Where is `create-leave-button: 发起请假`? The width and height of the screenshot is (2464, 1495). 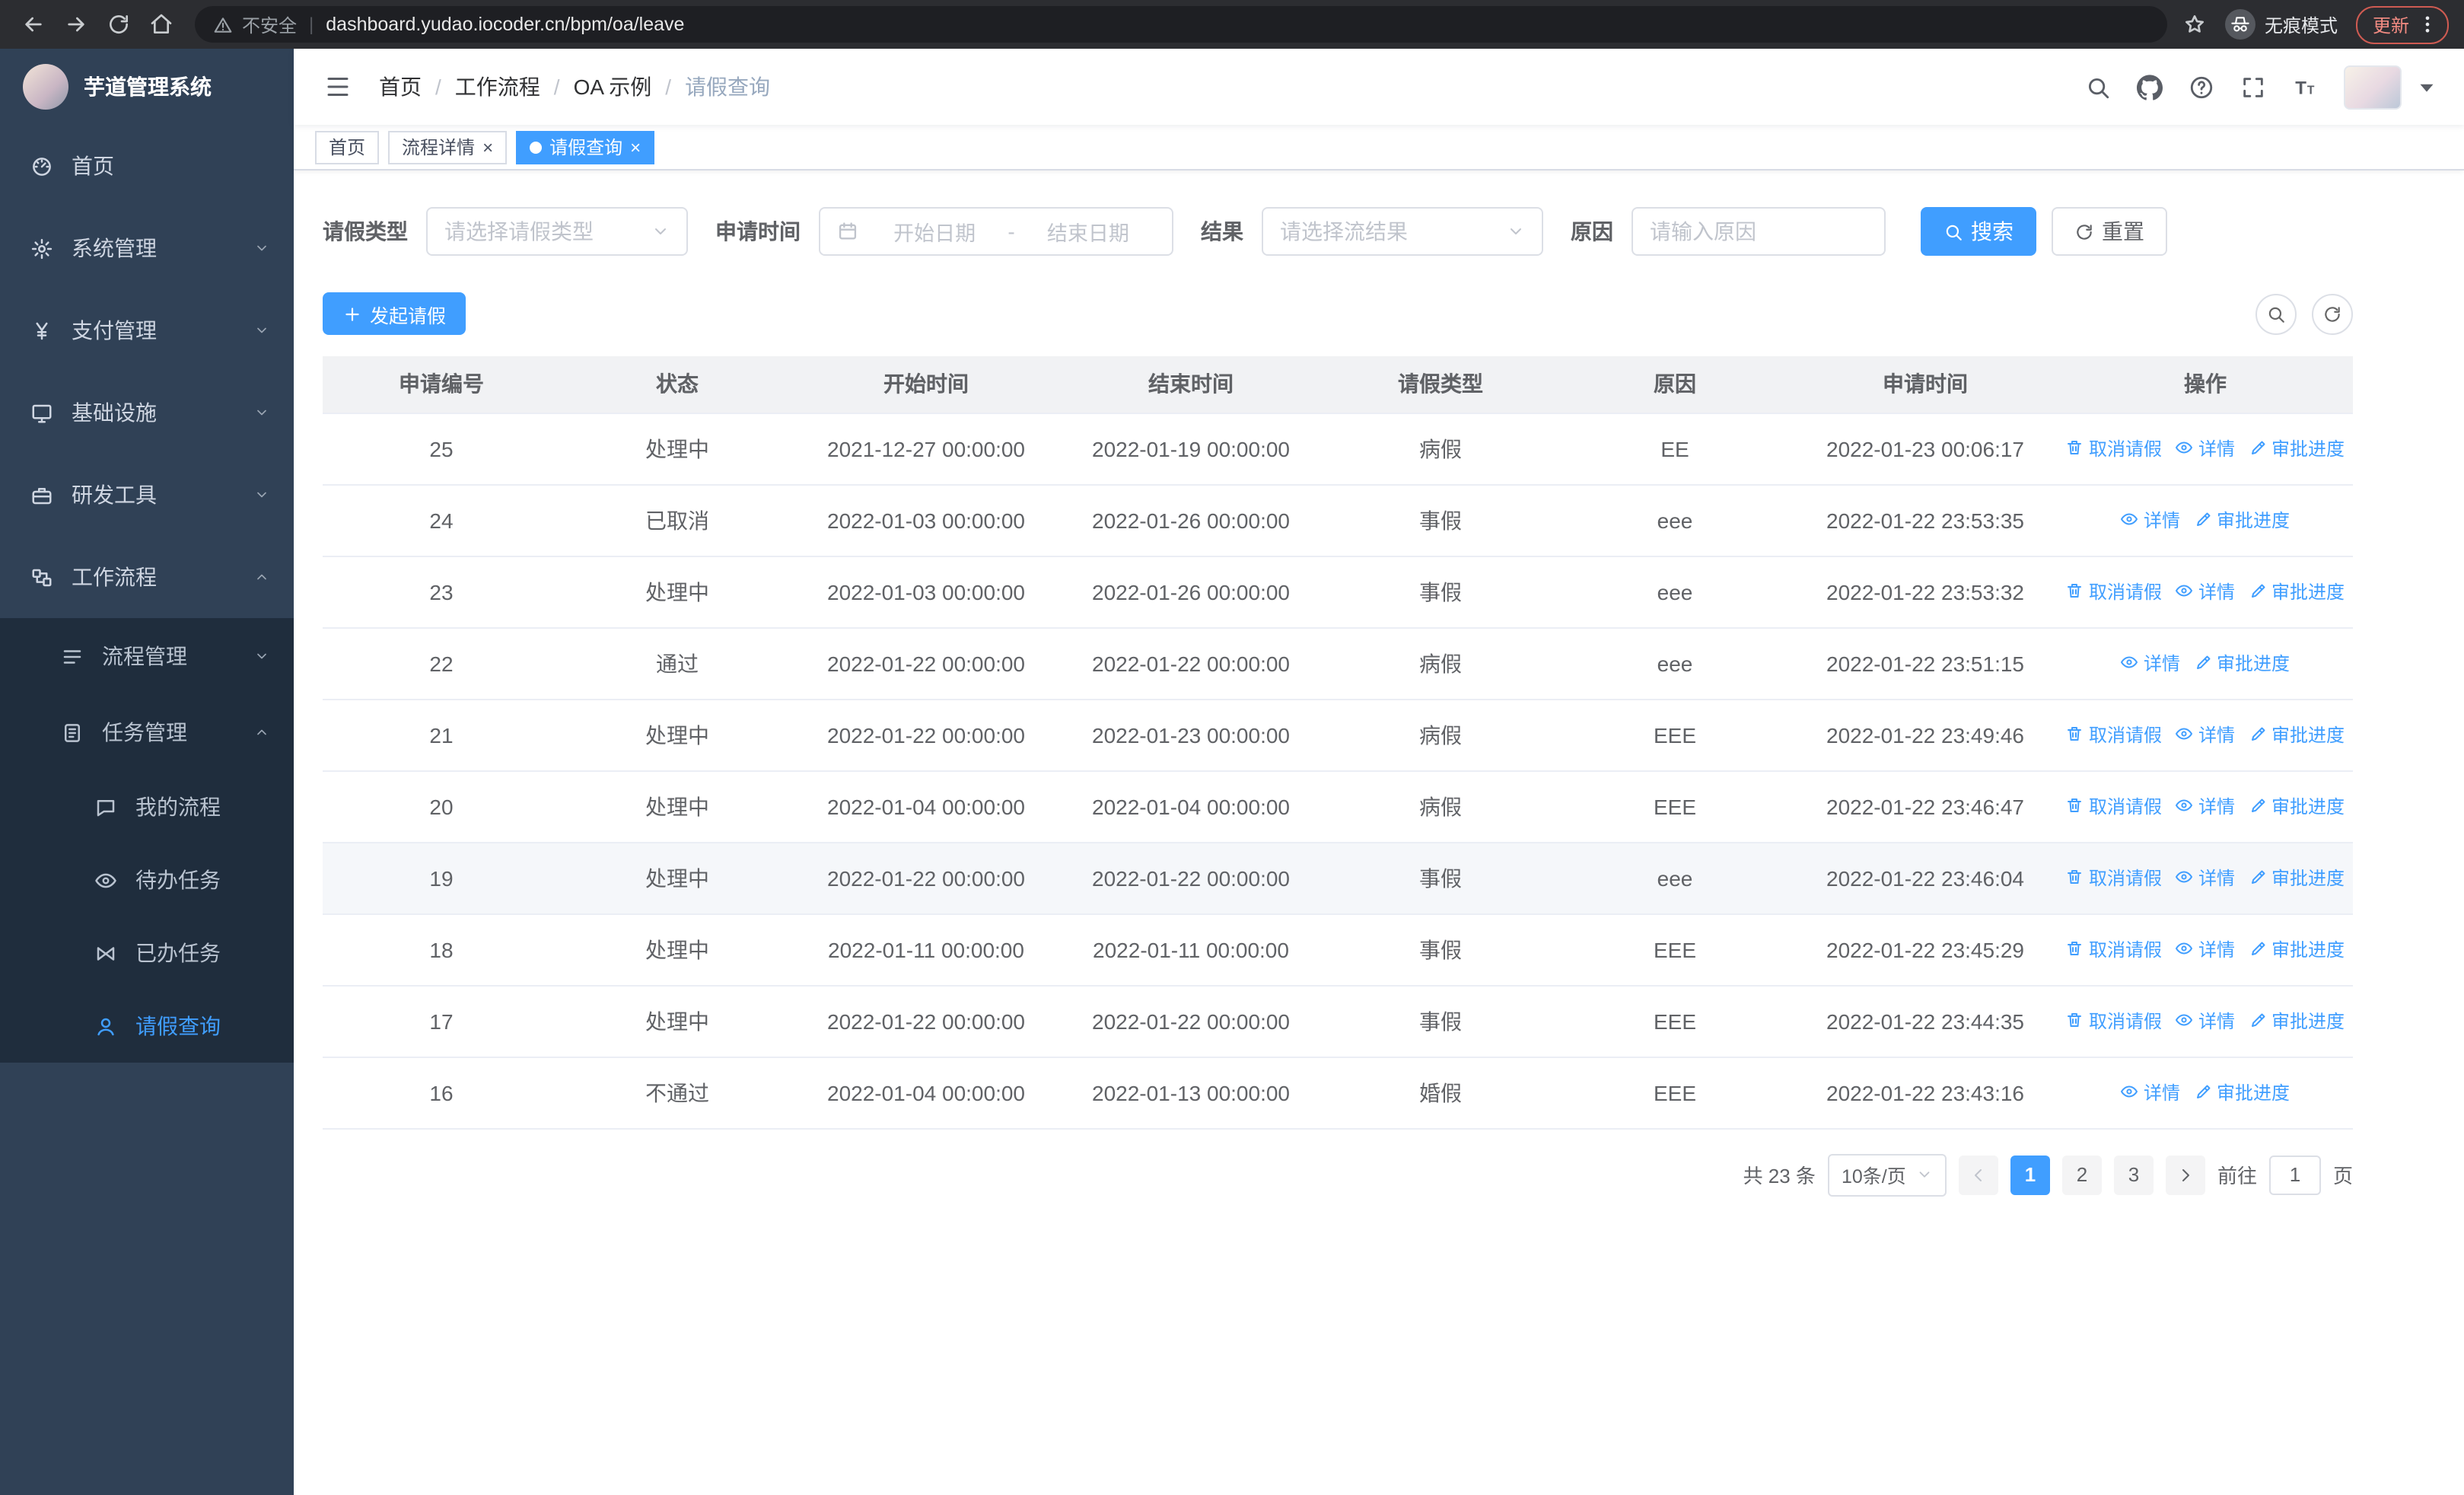 create-leave-button: 发起请假 is located at coordinates (394, 314).